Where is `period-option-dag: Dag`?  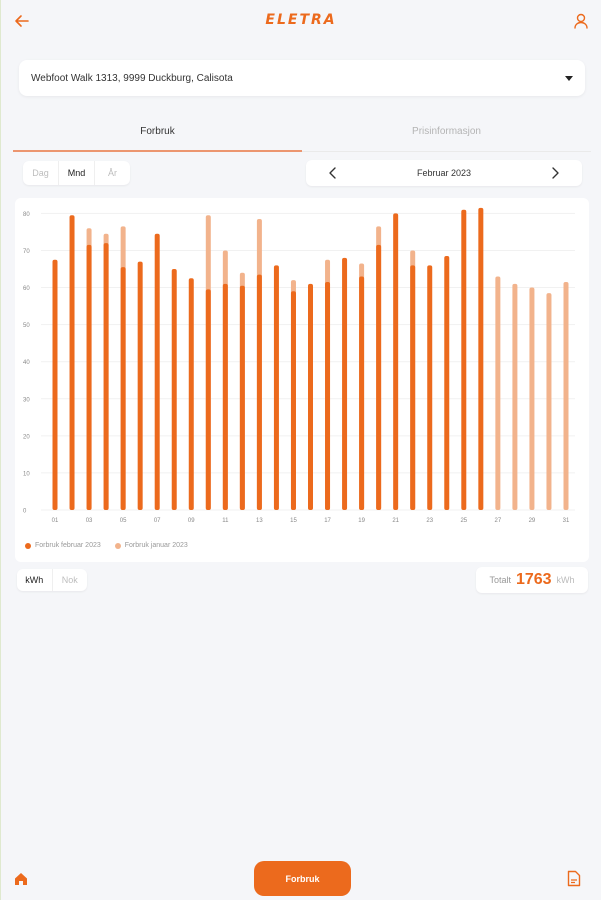 period-option-dag: Dag is located at coordinates (40, 173).